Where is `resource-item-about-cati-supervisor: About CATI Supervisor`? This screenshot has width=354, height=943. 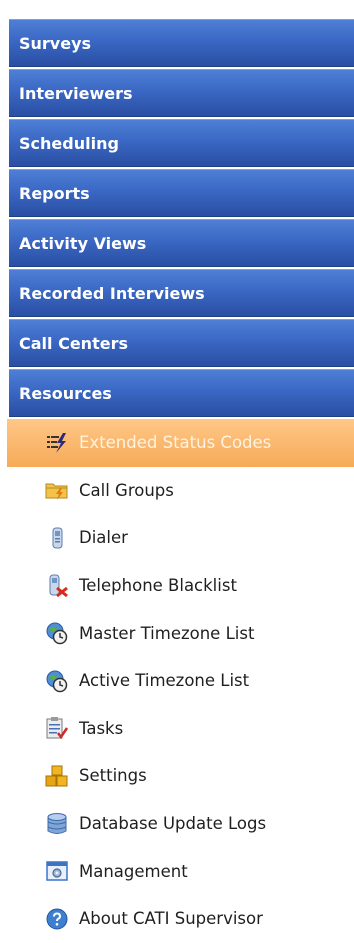
resource-item-about-cati-supervisor: About CATI Supervisor is located at coordinates (181, 919).